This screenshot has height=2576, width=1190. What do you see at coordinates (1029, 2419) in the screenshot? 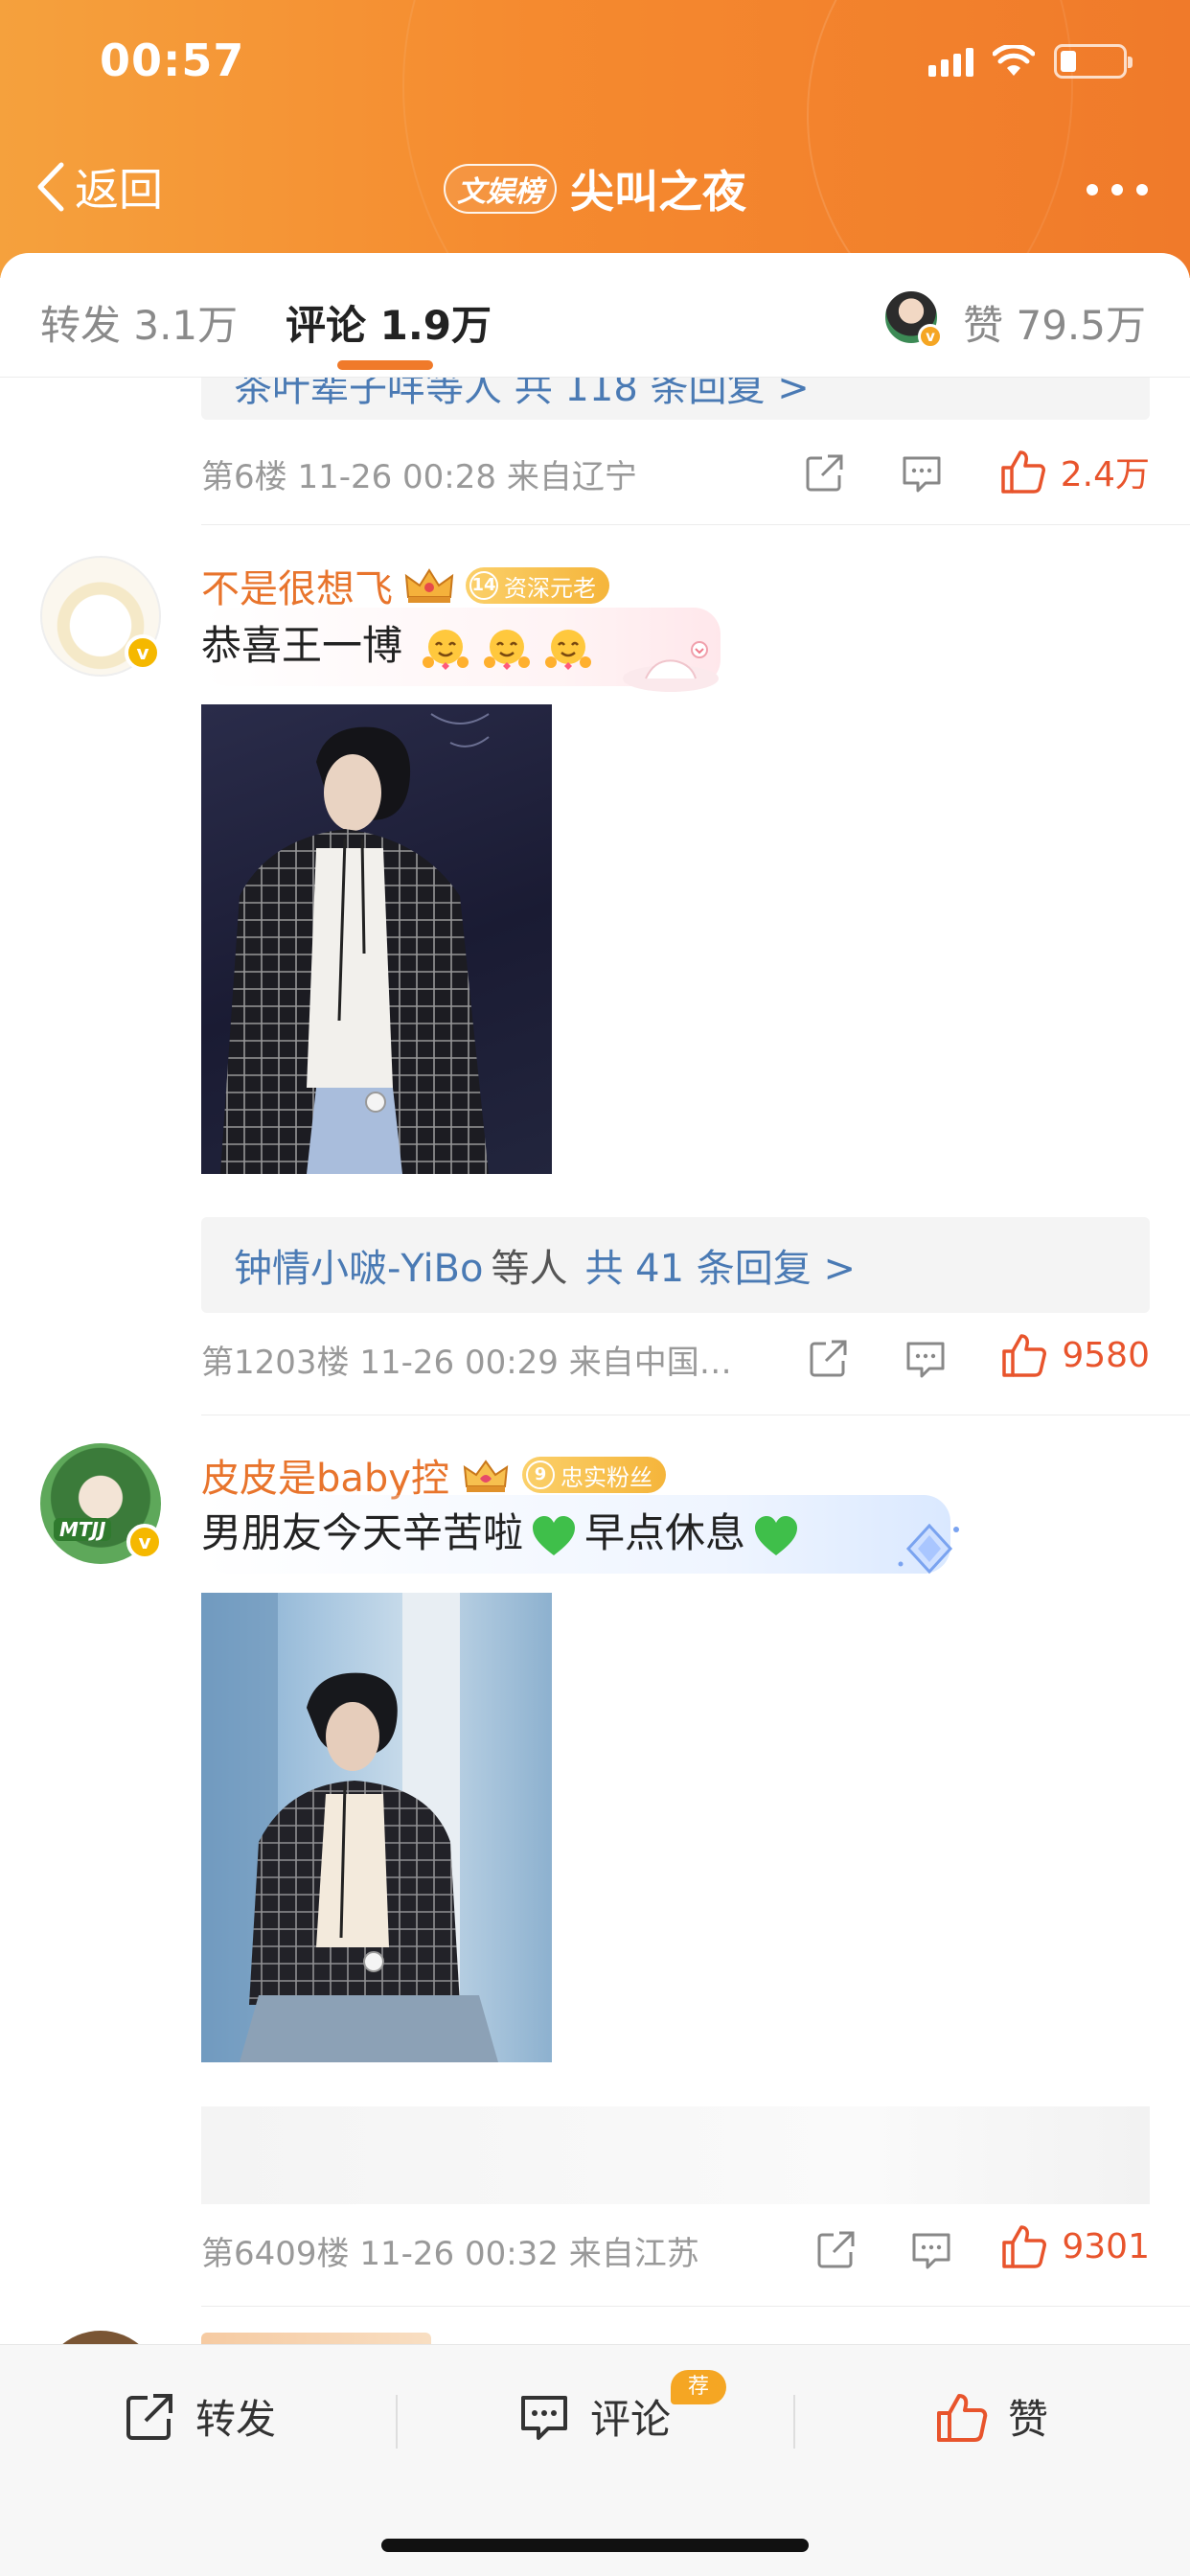
I see `like-label: 赞` at bounding box center [1029, 2419].